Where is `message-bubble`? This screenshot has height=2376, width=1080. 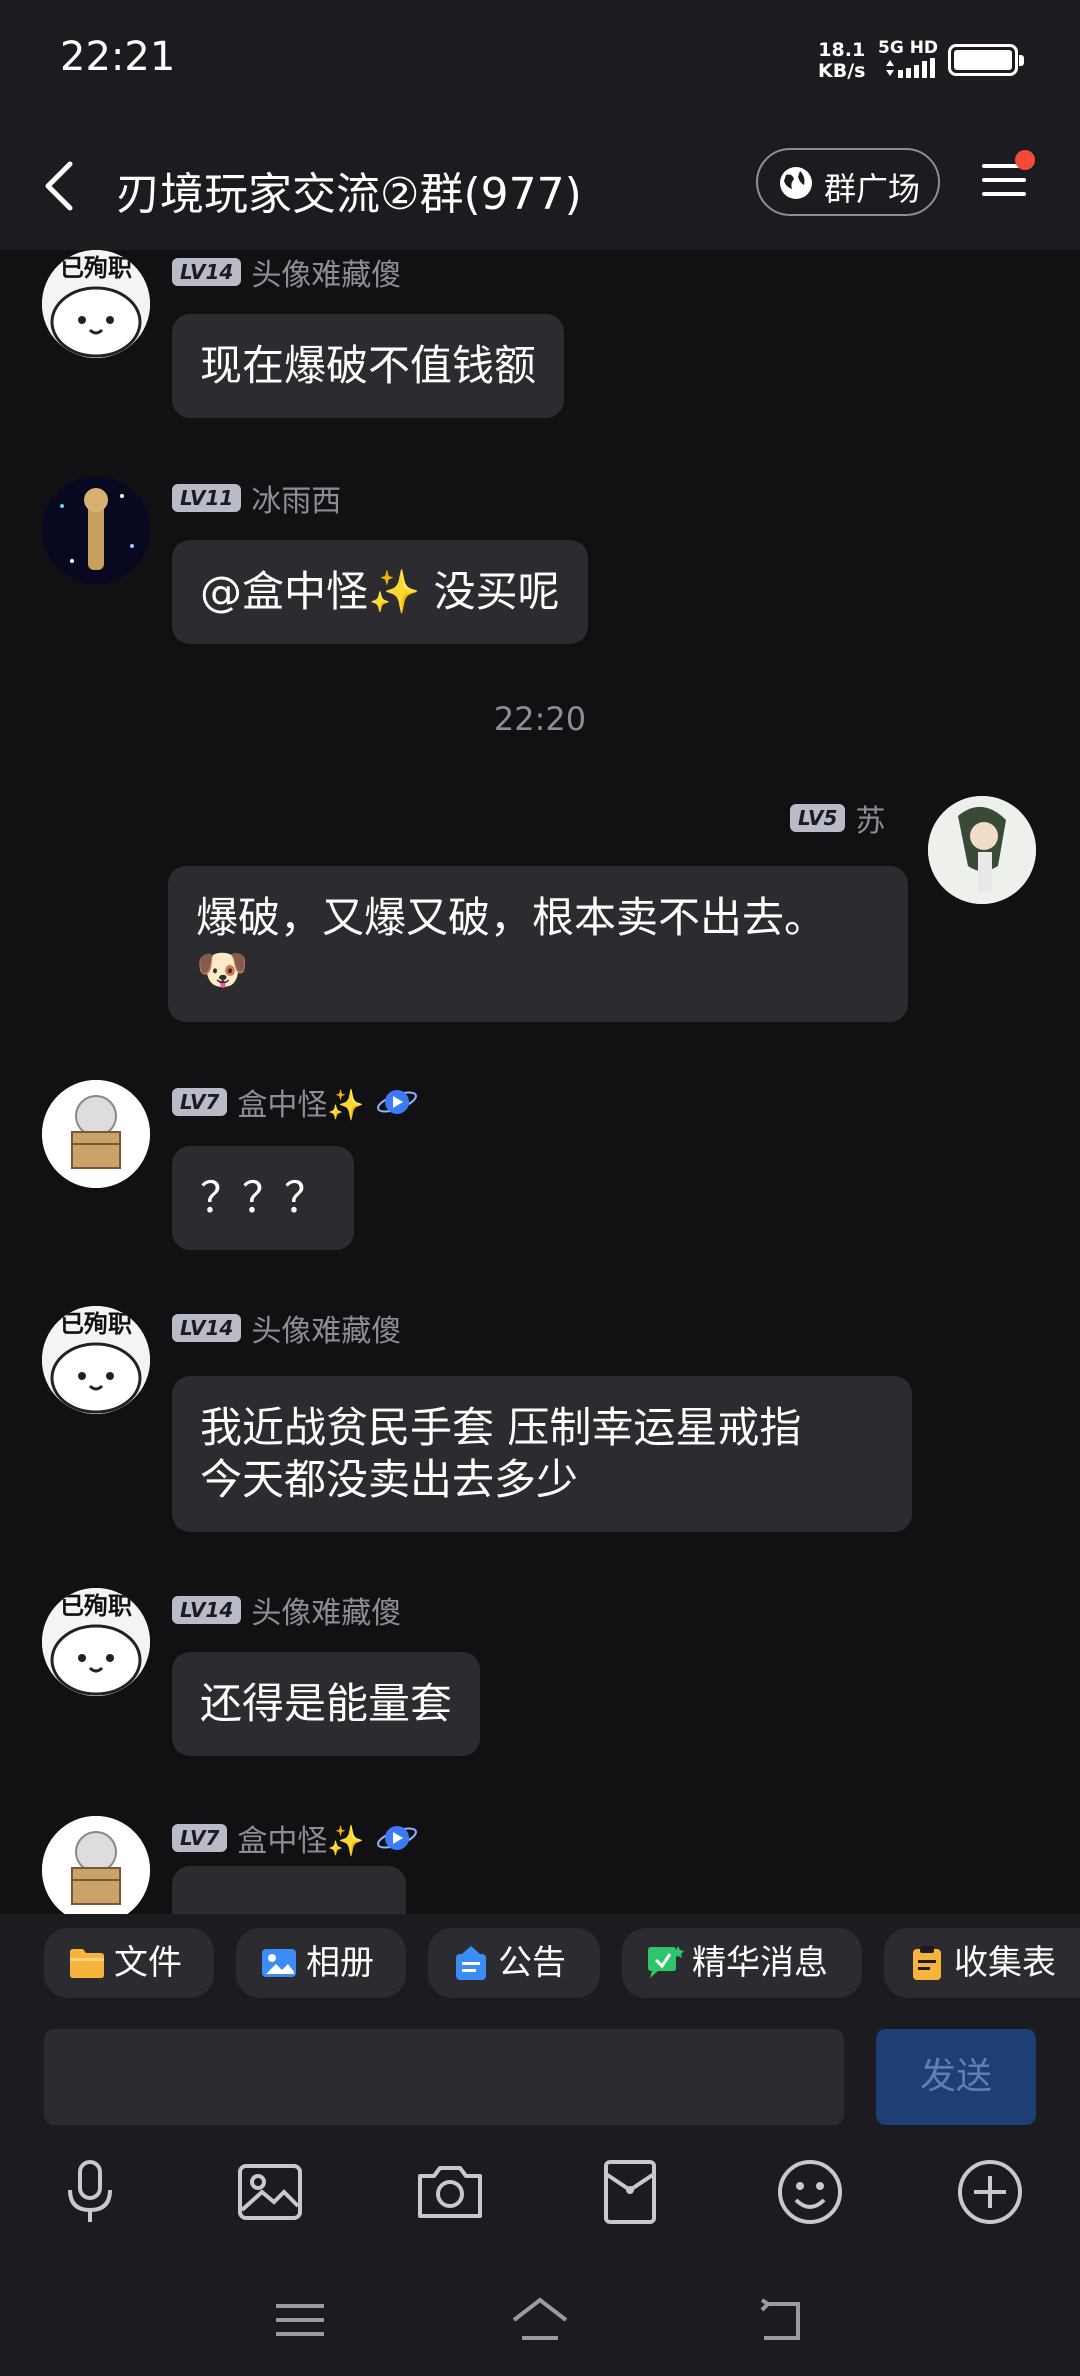
message-bubble is located at coordinates (289, 1890).